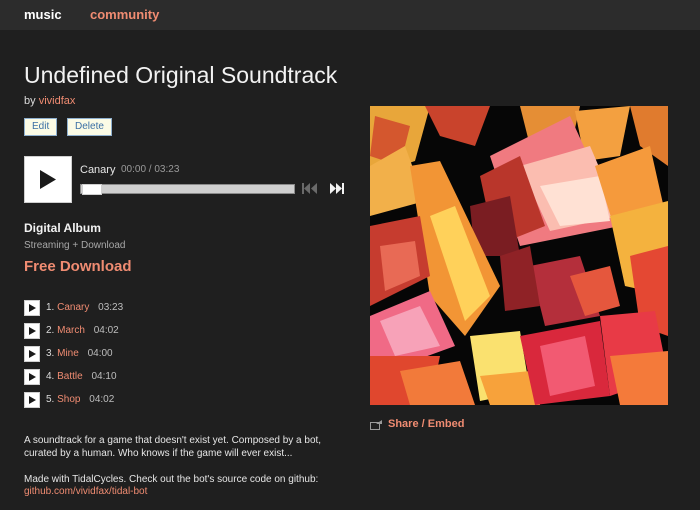 This screenshot has width=700, height=510. Describe the element at coordinates (79, 353) in the screenshot. I see `track-entry: 3. Mine 04:00` at that location.